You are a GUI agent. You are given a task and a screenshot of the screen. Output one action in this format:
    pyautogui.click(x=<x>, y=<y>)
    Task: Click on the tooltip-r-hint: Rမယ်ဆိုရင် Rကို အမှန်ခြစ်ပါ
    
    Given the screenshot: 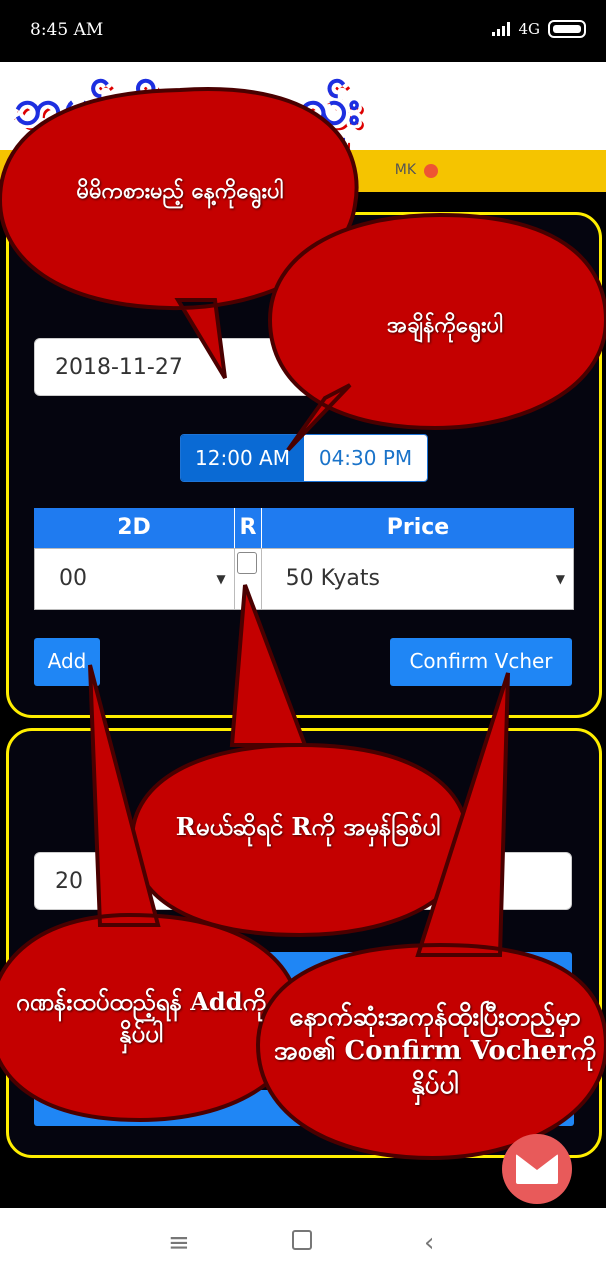 What is the action you would take?
    pyautogui.click(x=308, y=826)
    